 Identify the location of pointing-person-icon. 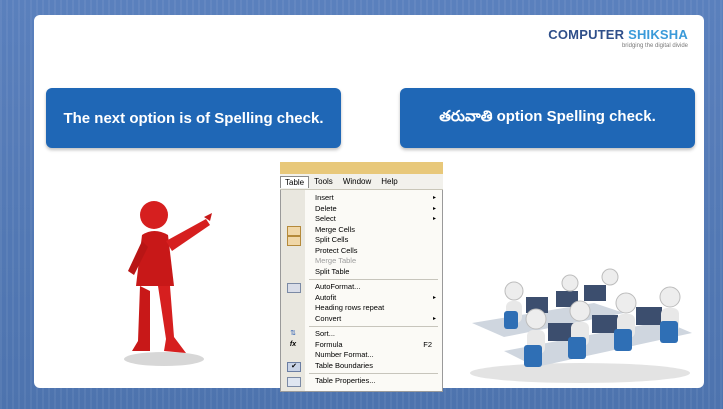
(168, 283).